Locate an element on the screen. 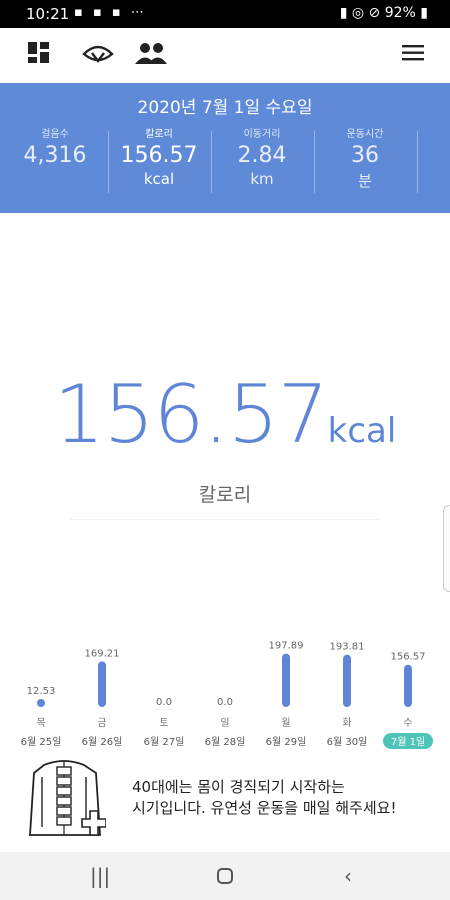  stat-label: 걸음수 is located at coordinates (55, 134).